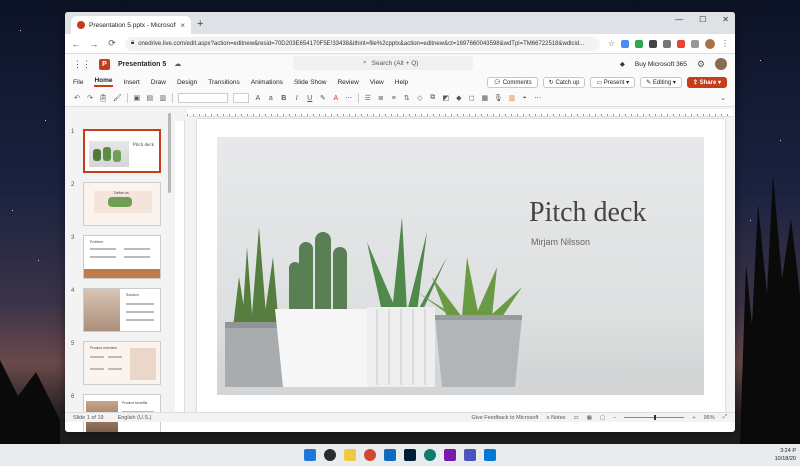  Describe the element at coordinates (410, 455) in the screenshot. I see `photoshop-icon` at that location.